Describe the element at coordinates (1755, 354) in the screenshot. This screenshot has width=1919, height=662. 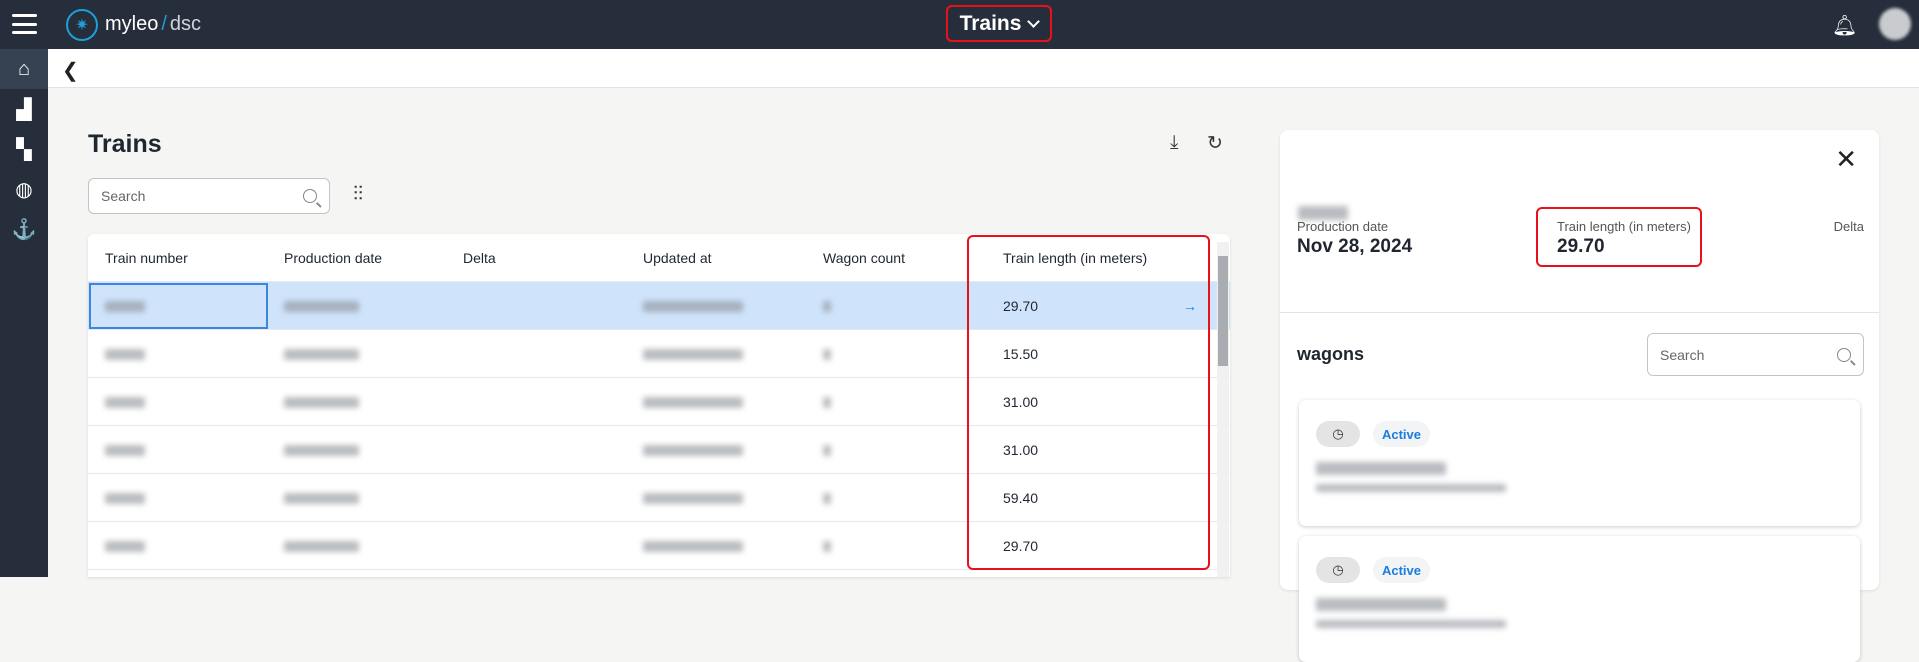
I see `wagons-search-input: Search` at that location.